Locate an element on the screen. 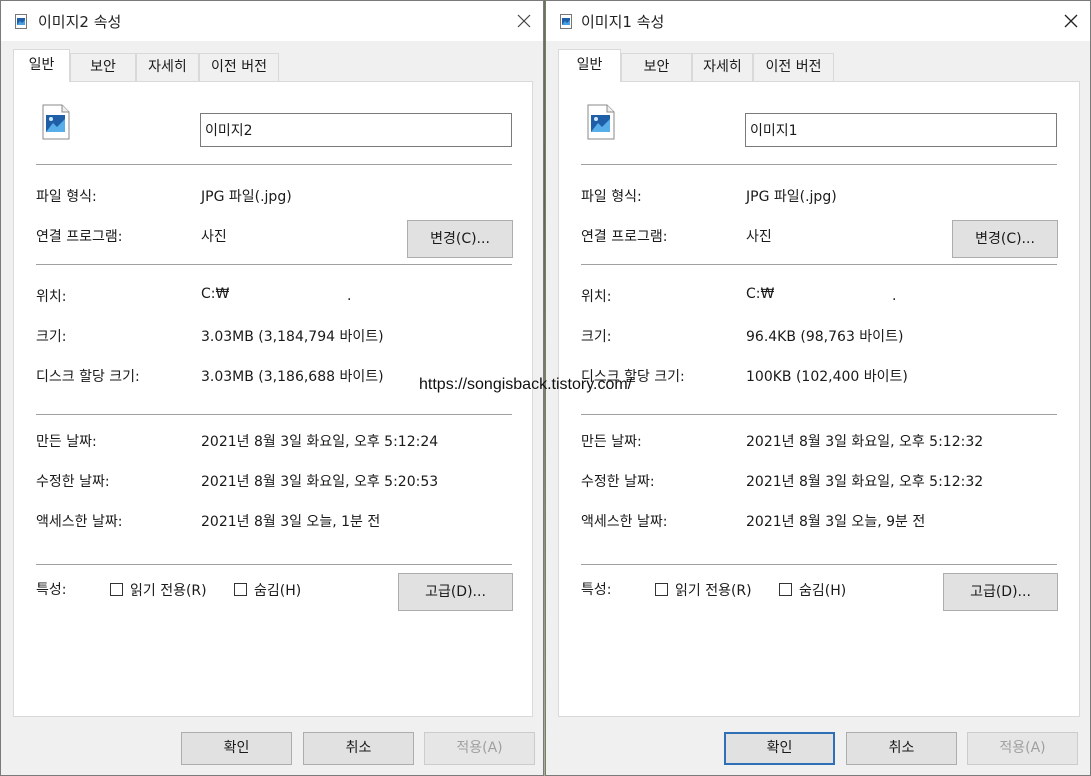 This screenshot has width=1091, height=776. accessed-value: 2021년 8월 3일 오늘, 9분 전 is located at coordinates (836, 522).